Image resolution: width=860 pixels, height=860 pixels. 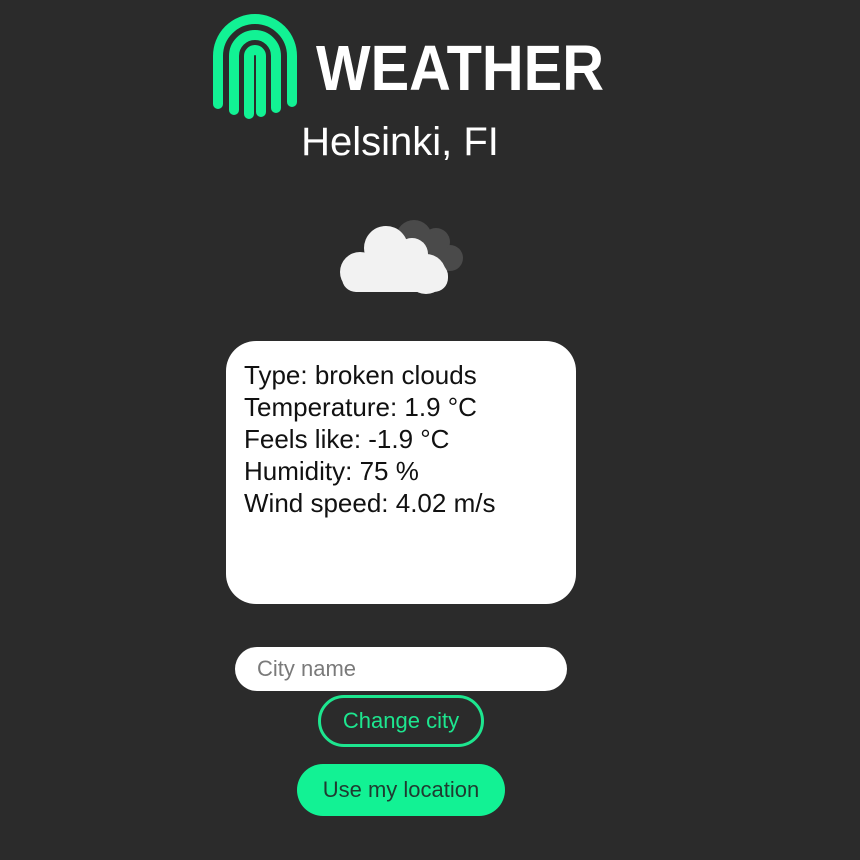 What do you see at coordinates (400, 142) in the screenshot?
I see `city-title: Helsinki, FI` at bounding box center [400, 142].